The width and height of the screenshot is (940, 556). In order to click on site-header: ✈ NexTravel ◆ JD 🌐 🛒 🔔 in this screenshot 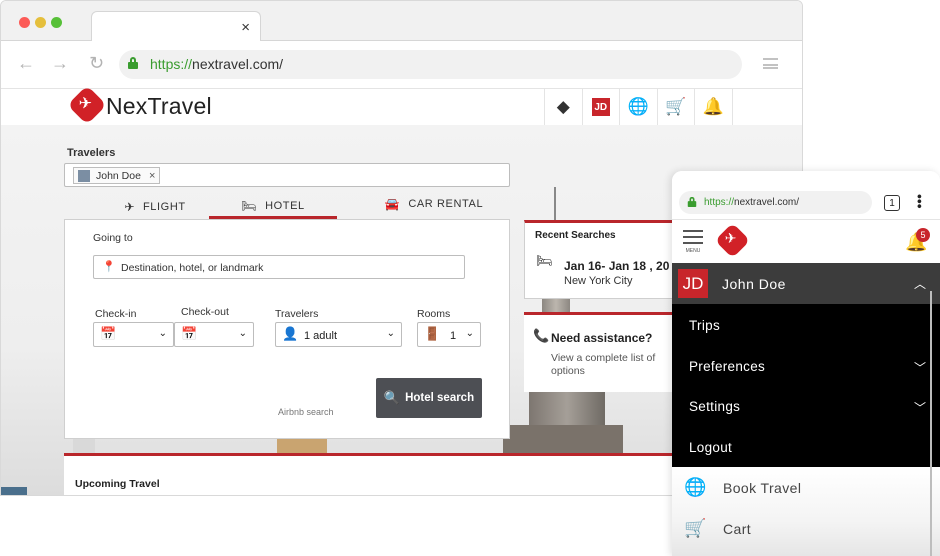, I will do `click(401, 105)`.